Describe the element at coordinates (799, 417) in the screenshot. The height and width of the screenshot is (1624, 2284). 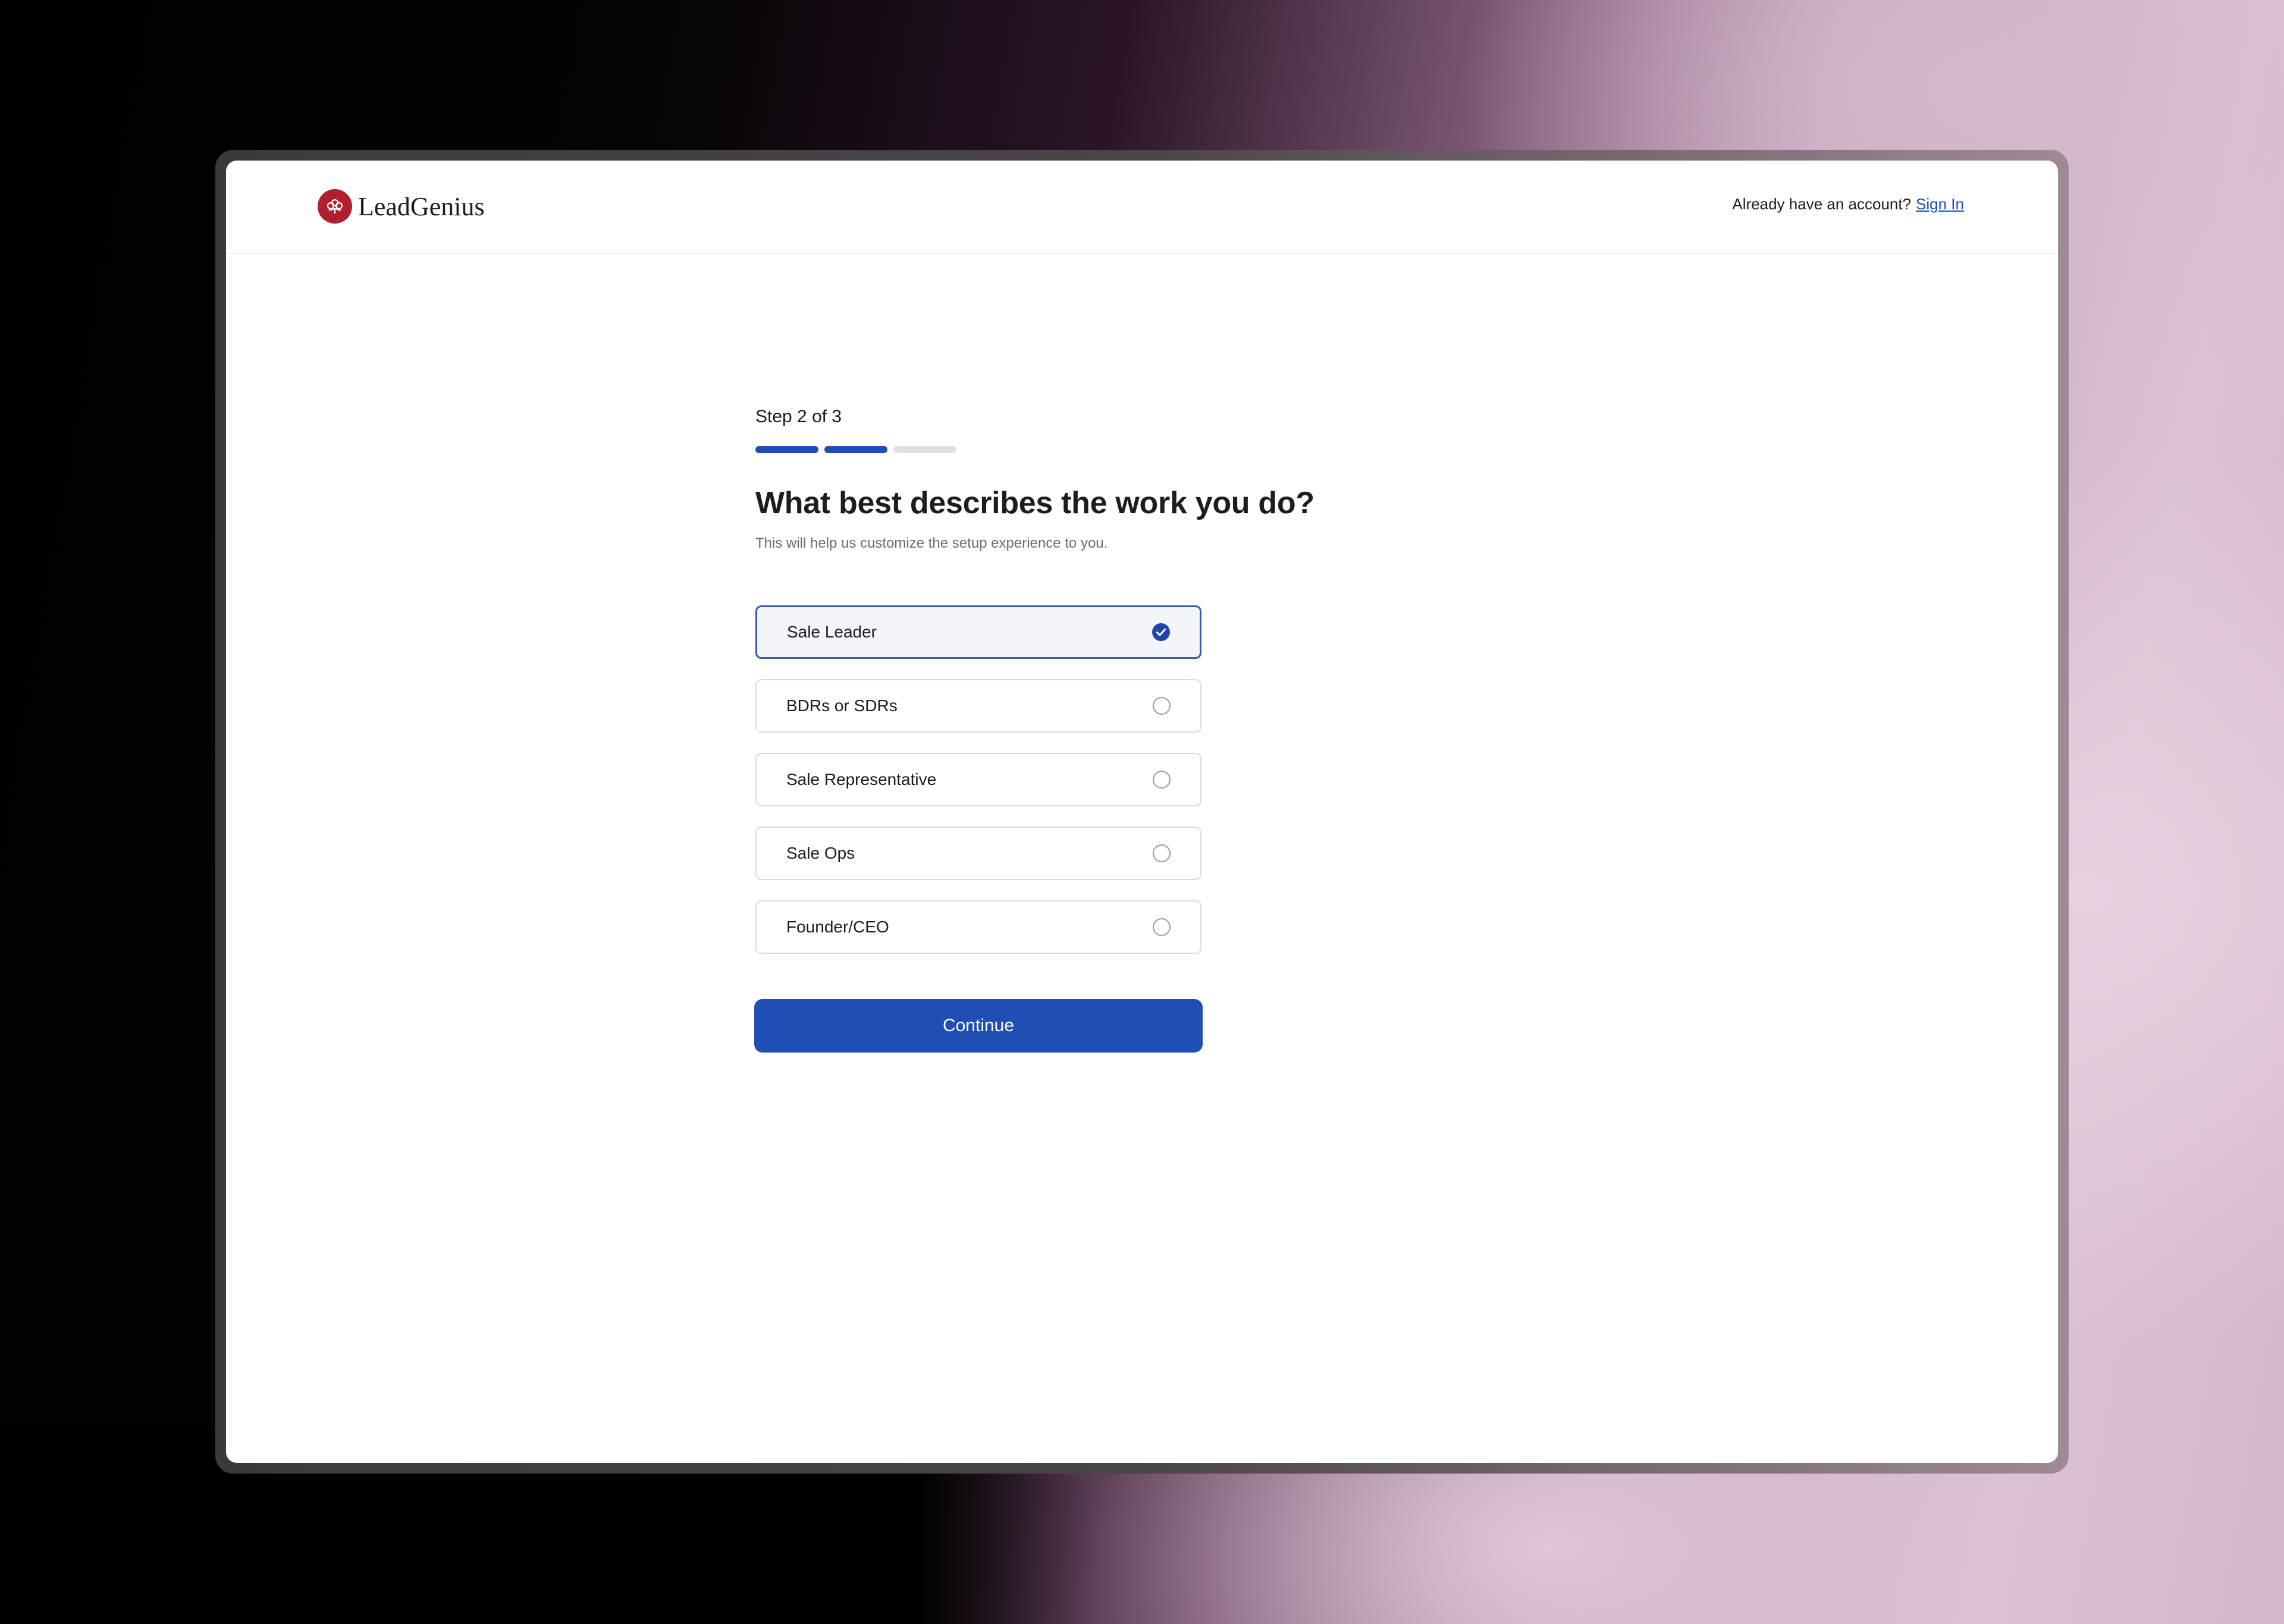
I see `step-indicator: Step 2 of 3` at that location.